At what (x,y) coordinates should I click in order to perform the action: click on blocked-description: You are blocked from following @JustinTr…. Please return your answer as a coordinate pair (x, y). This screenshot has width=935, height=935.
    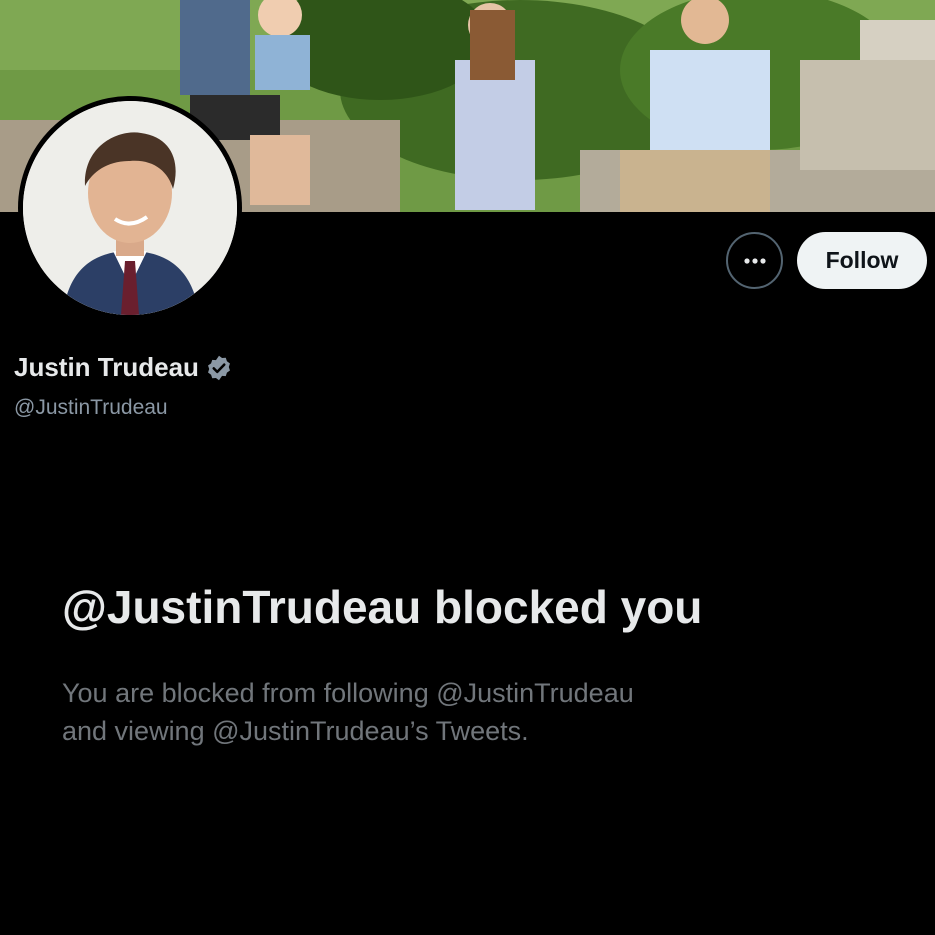
    Looking at the image, I should click on (442, 712).